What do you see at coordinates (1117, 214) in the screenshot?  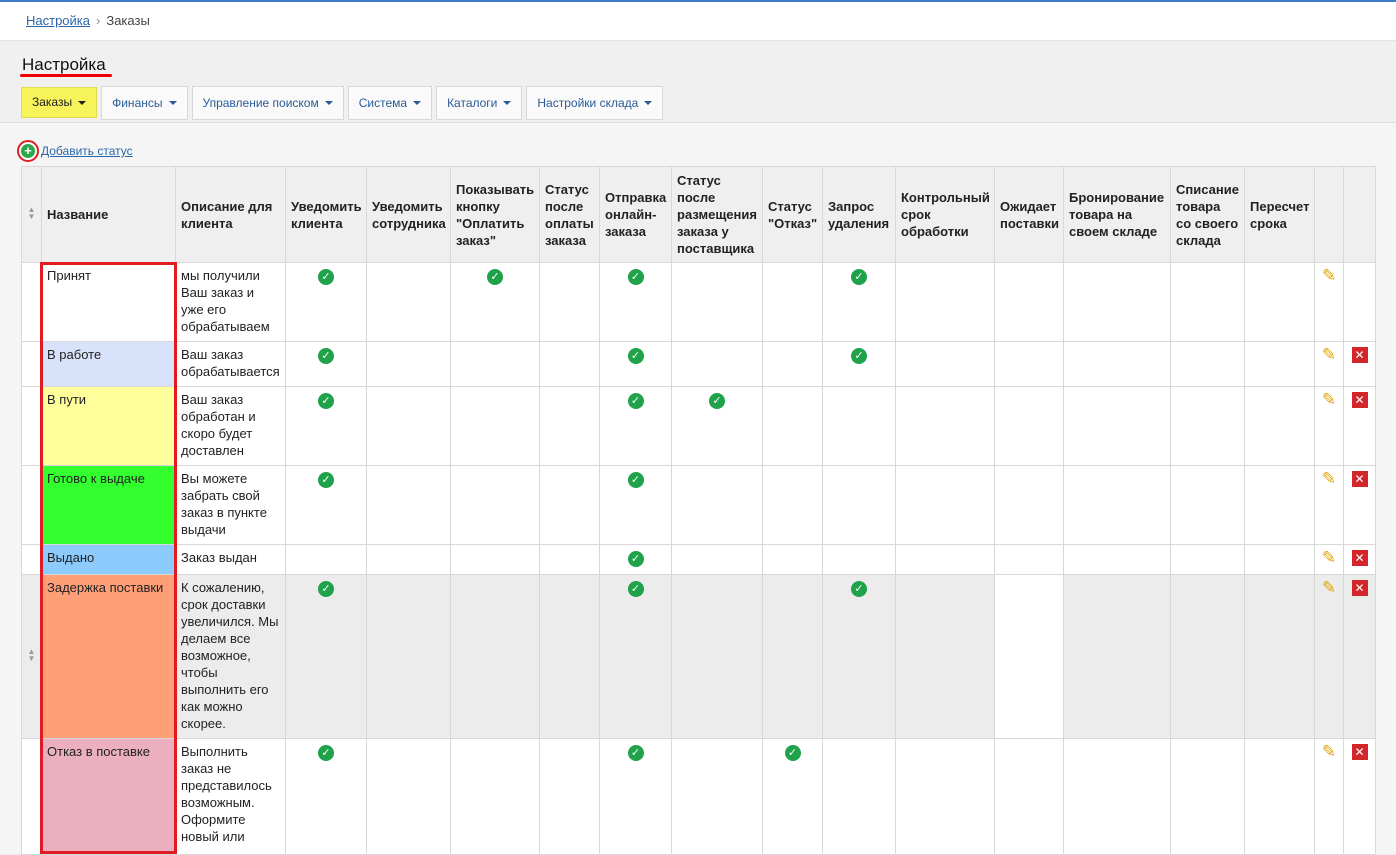 I see `column-header: Бронирование товара на своем складе` at bounding box center [1117, 214].